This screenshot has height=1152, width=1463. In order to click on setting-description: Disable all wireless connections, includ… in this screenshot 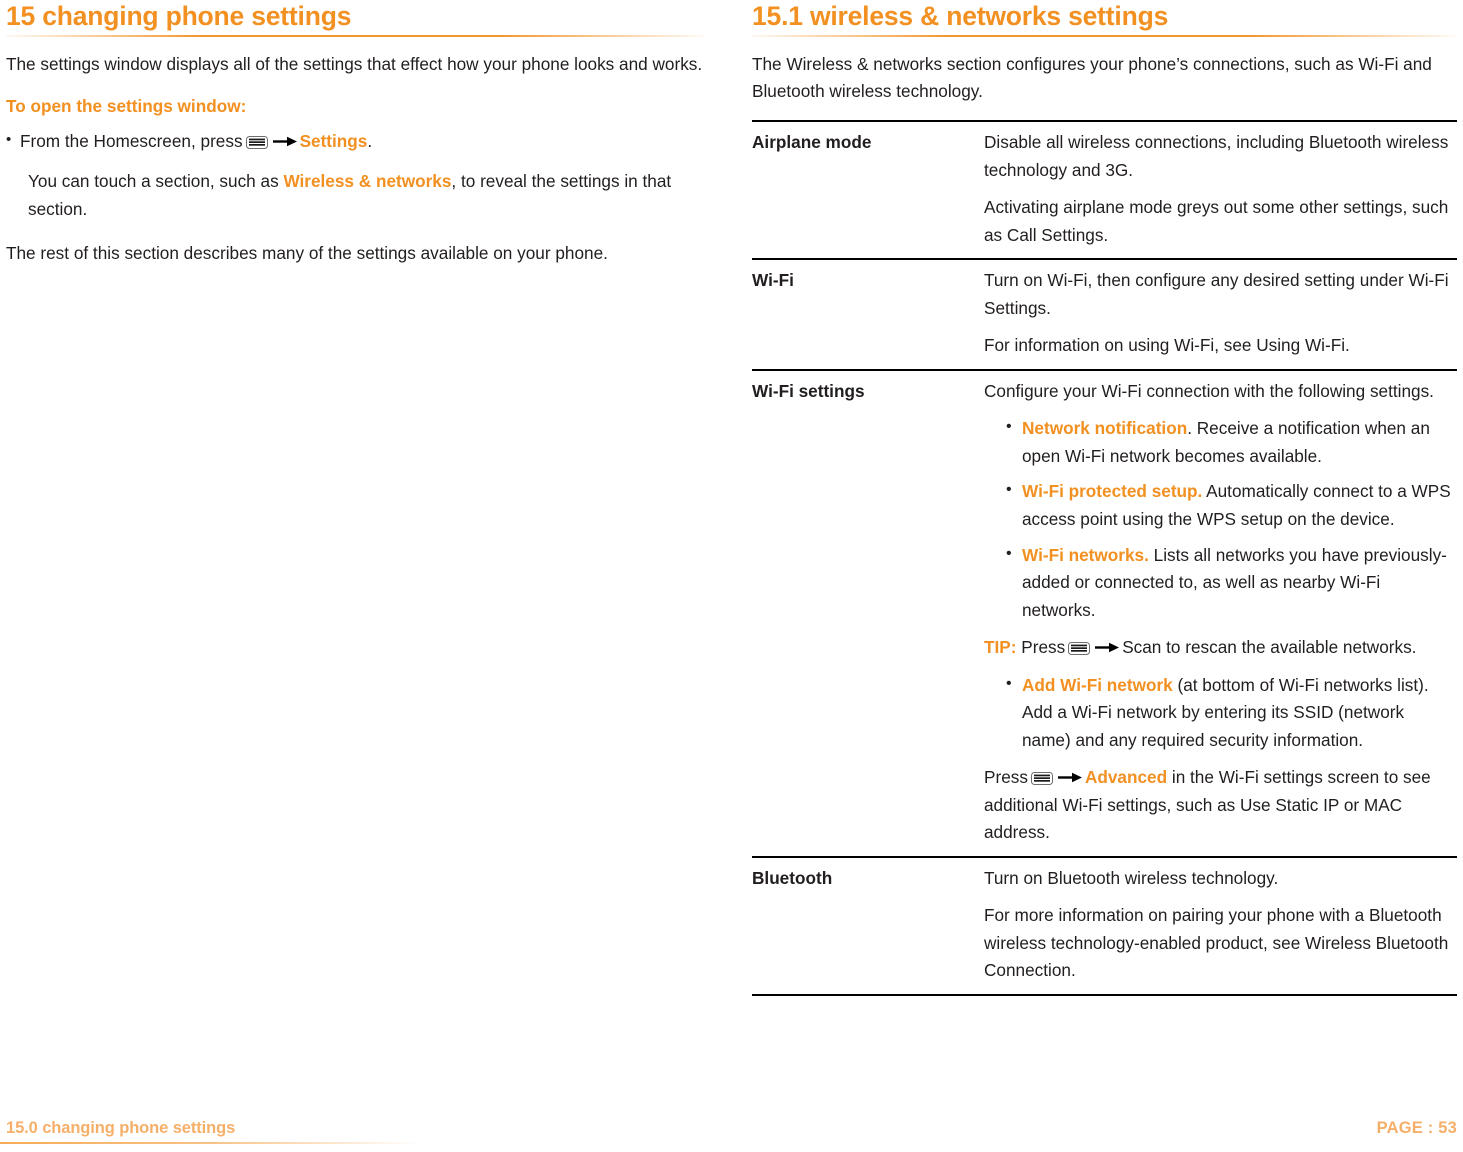, I will do `click(1220, 190)`.